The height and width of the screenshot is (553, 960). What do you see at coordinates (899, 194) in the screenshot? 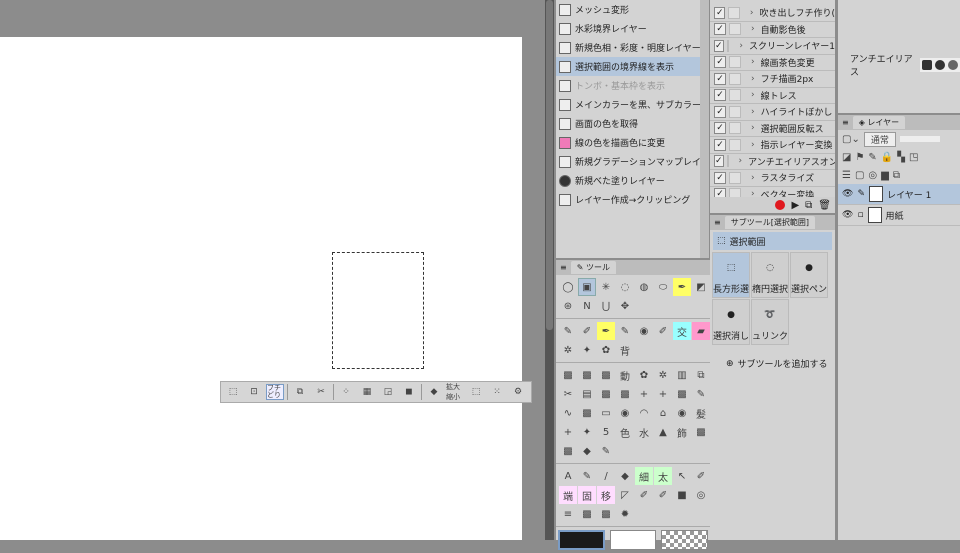
I see `layer-row: 👁 ✎ レイヤー 1` at bounding box center [899, 194].